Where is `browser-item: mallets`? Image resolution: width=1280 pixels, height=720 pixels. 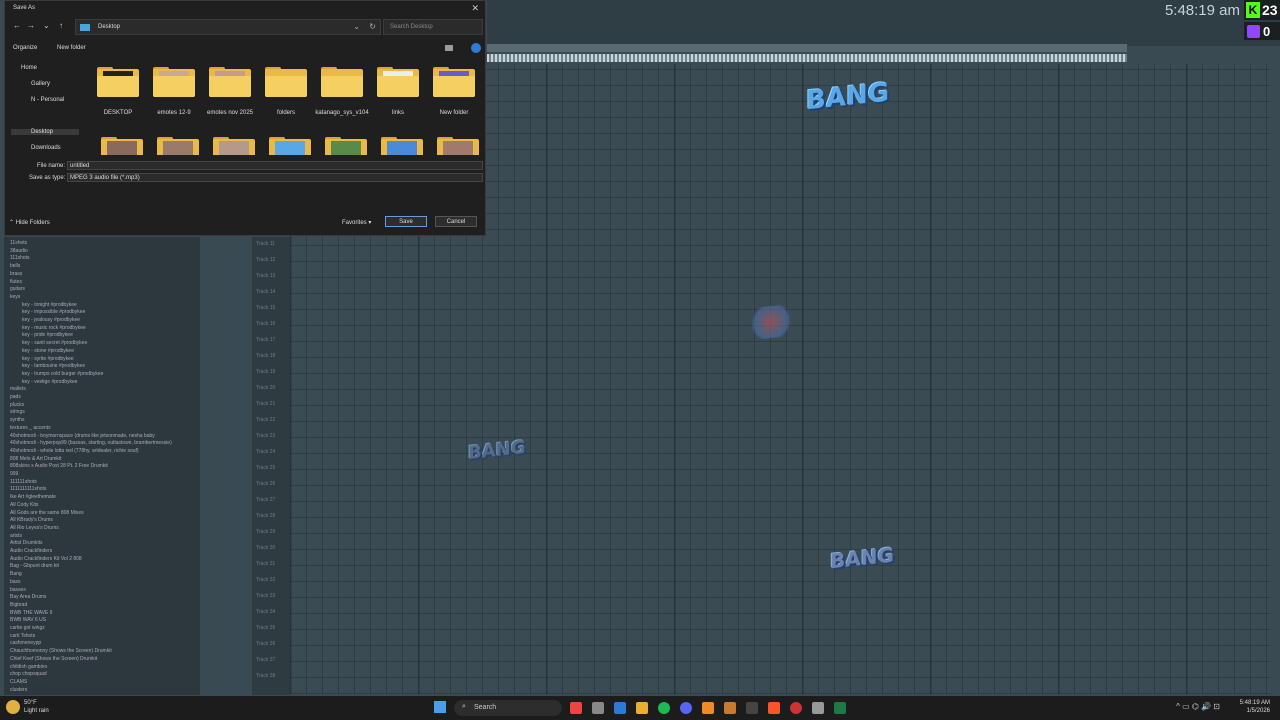 browser-item: mallets is located at coordinates (18, 389).